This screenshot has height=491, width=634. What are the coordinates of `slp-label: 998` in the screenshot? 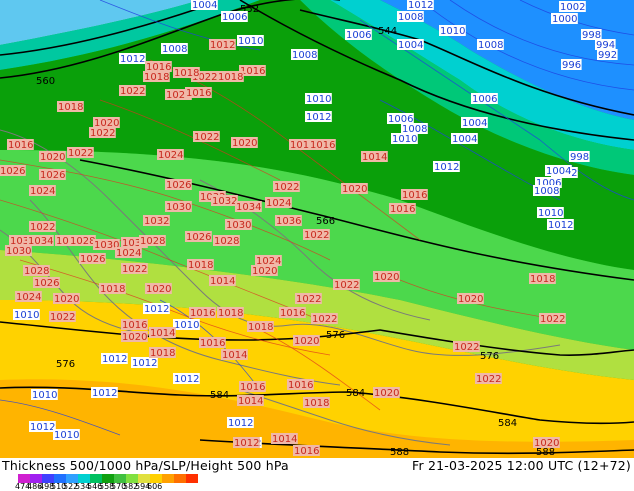 It's located at (579, 157).